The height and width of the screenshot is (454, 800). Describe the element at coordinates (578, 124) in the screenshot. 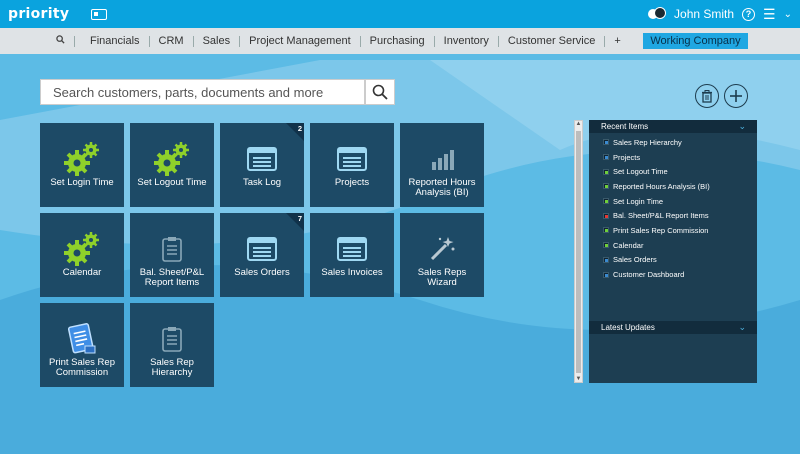

I see `scroll-up-icon: ▲` at that location.